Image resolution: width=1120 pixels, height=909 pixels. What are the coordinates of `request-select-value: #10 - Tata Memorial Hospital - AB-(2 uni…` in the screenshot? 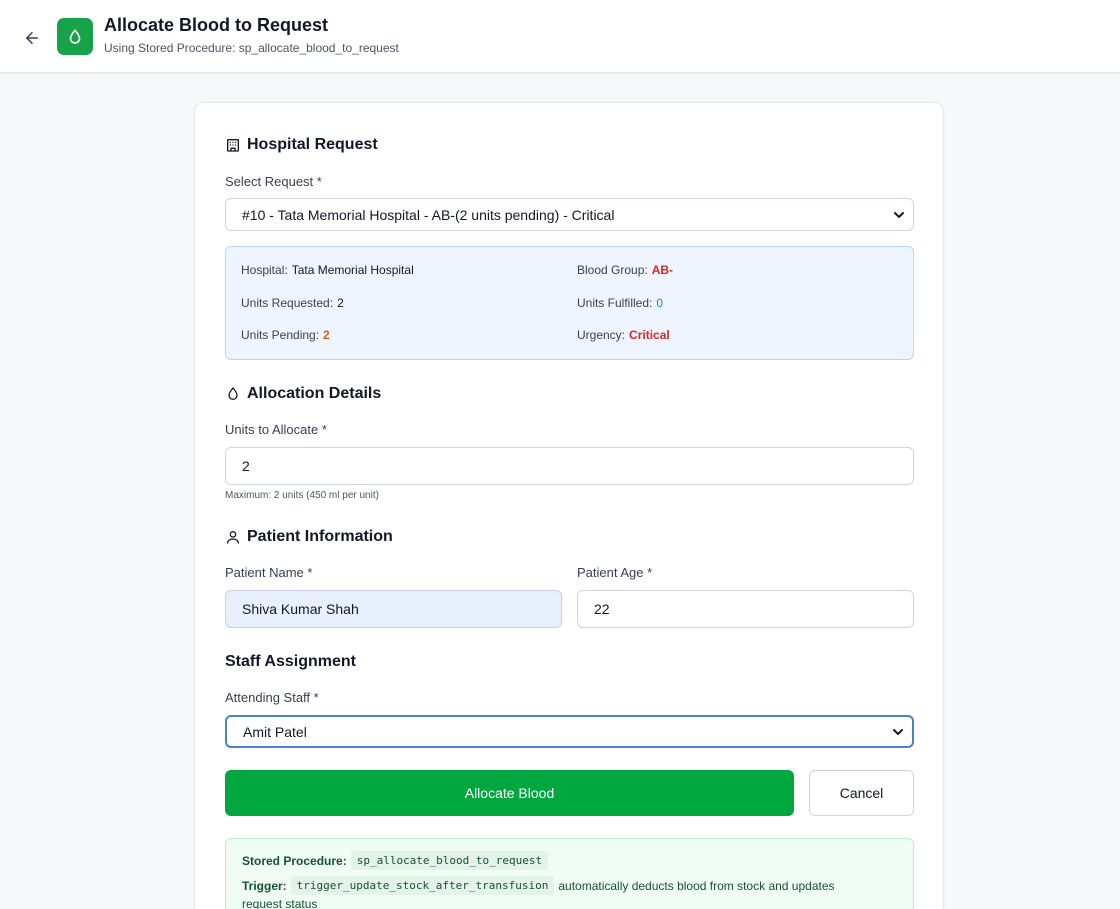 It's located at (428, 214).